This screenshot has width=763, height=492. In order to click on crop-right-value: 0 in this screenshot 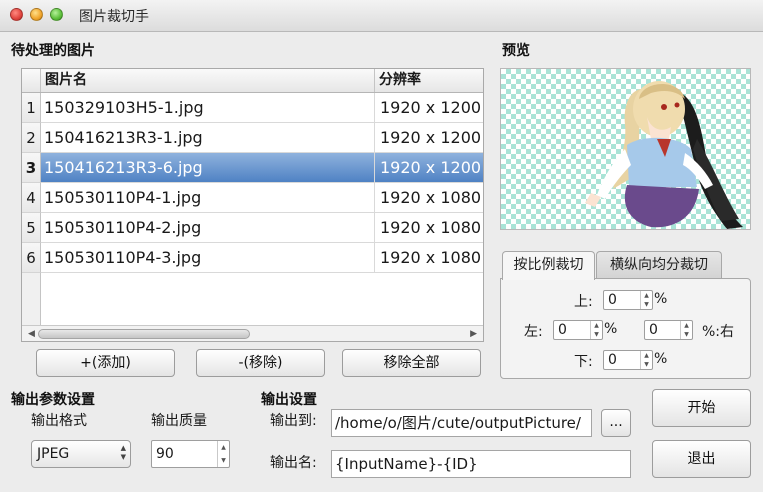, I will do `click(653, 330)`.